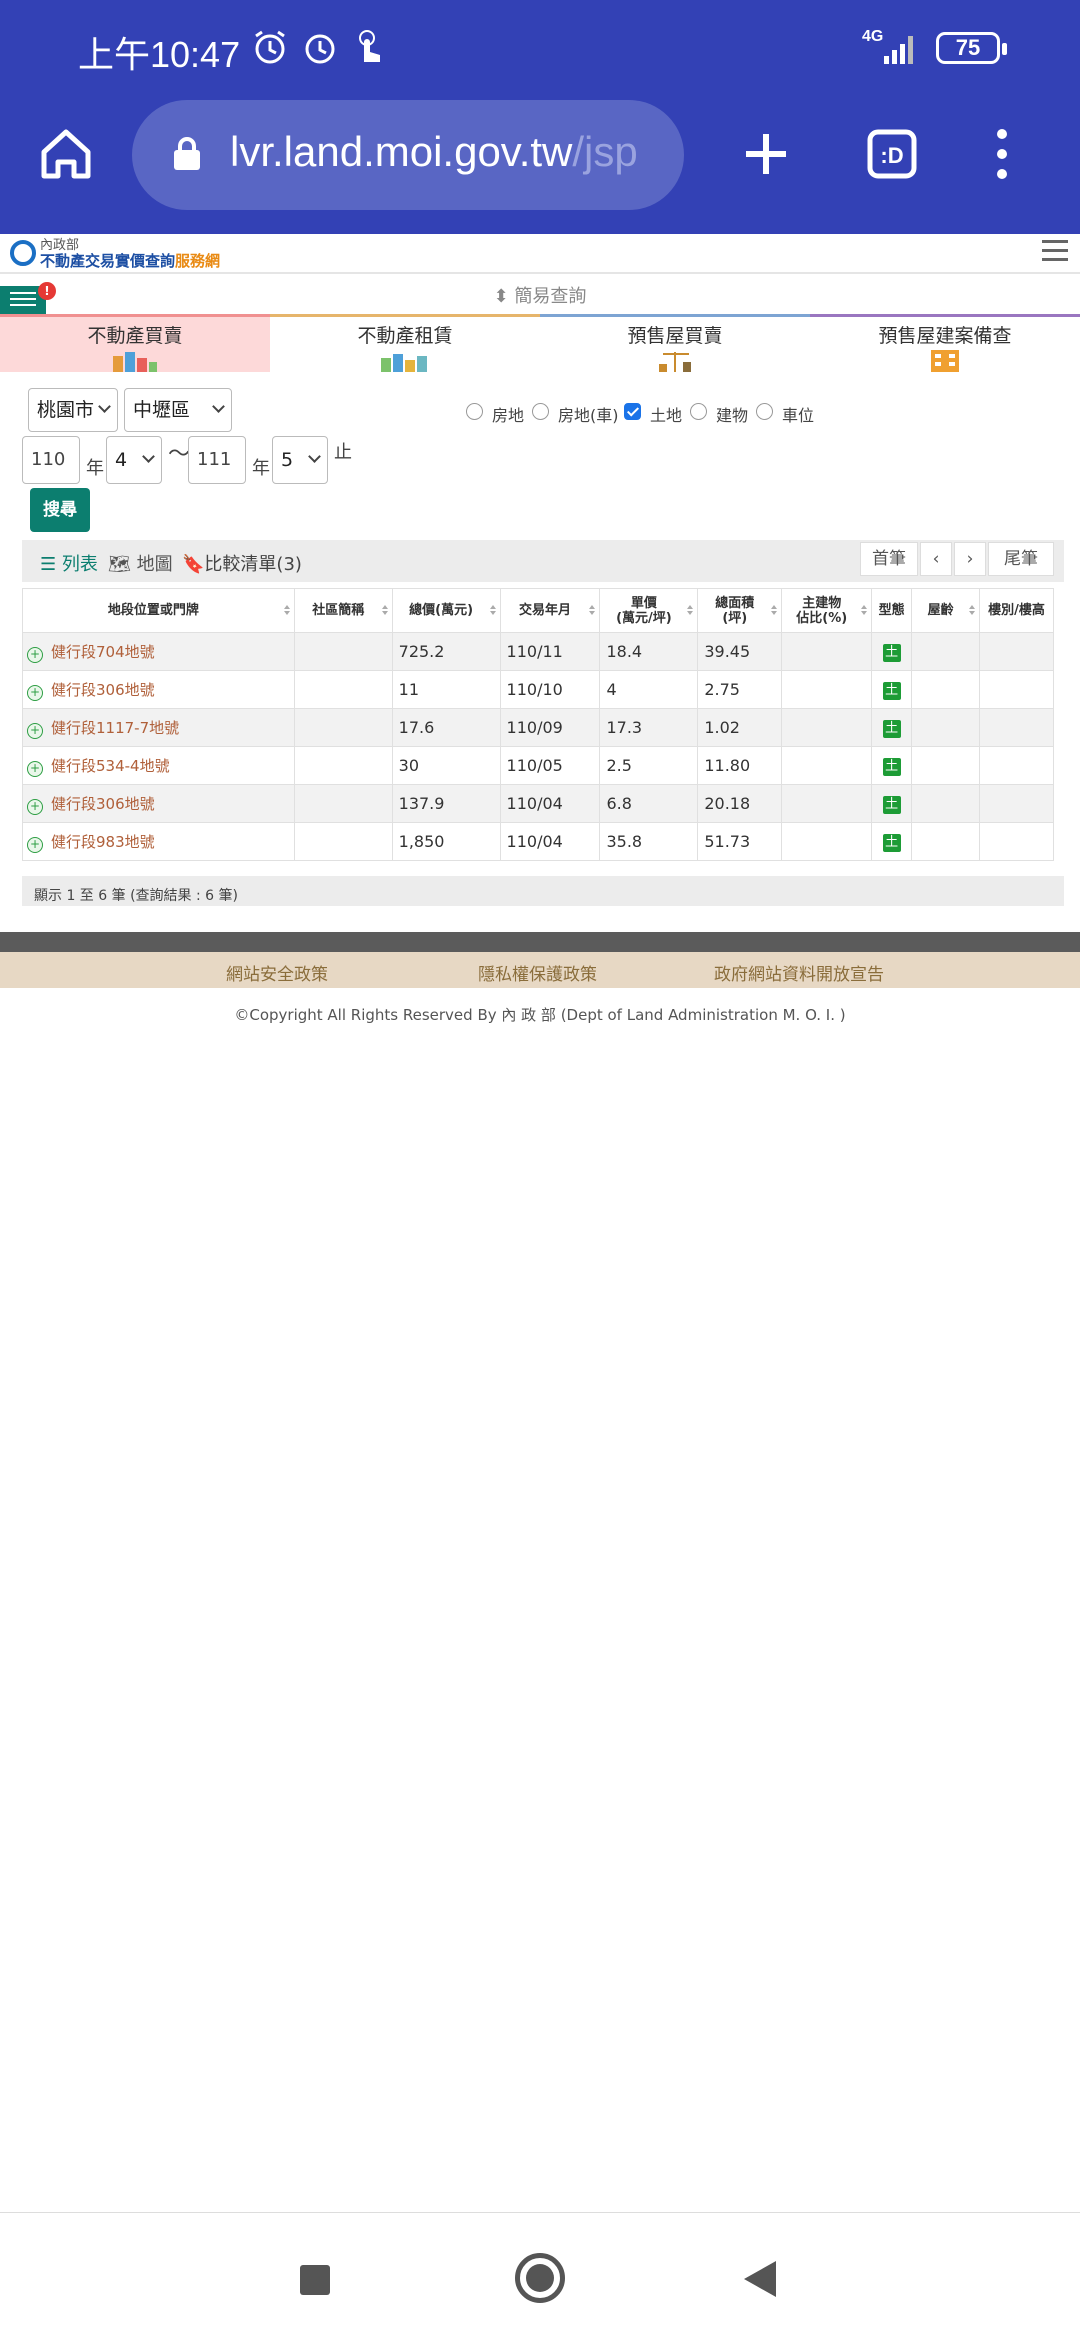  Describe the element at coordinates (277, 972) in the screenshot. I see `security-policy-link: 網站安全政策` at that location.